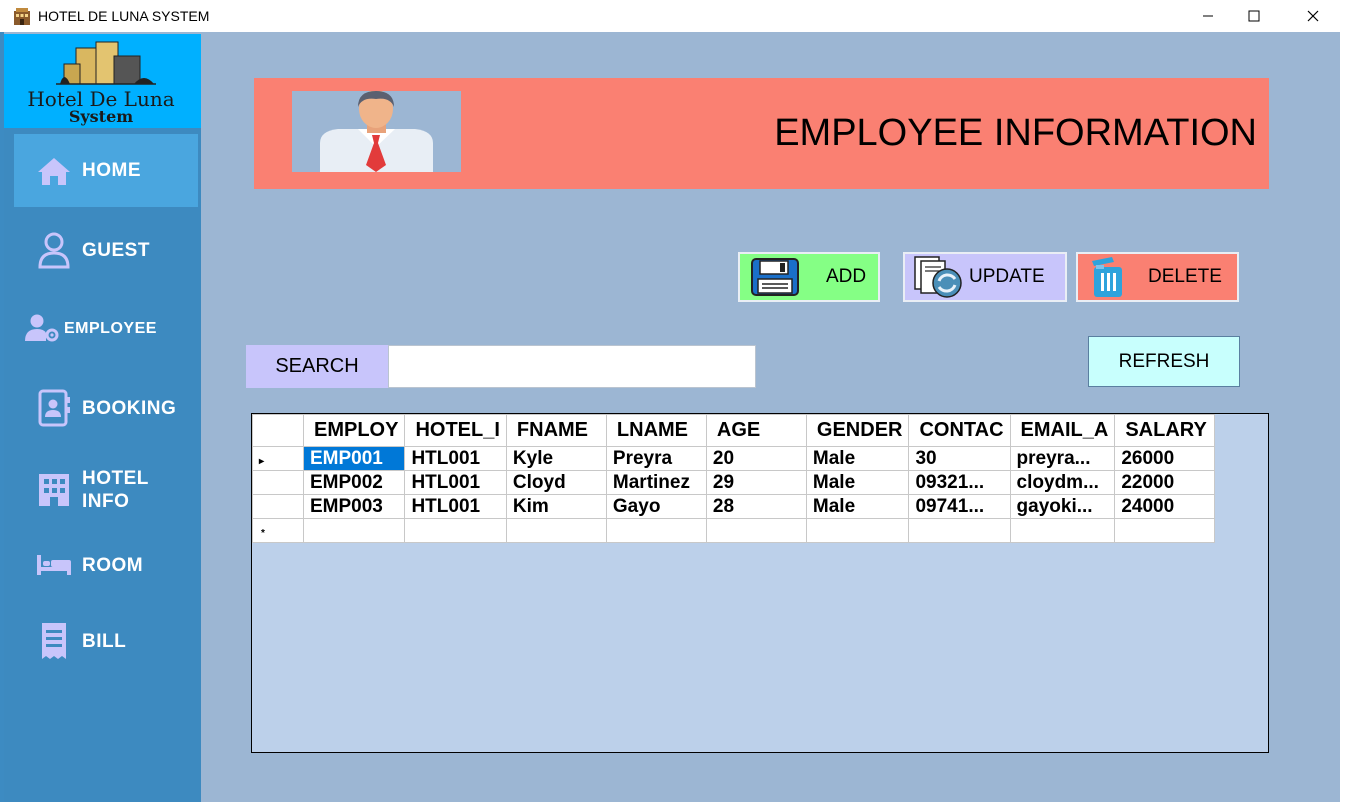  I want to click on delete-button: DELETE, so click(1157, 277).